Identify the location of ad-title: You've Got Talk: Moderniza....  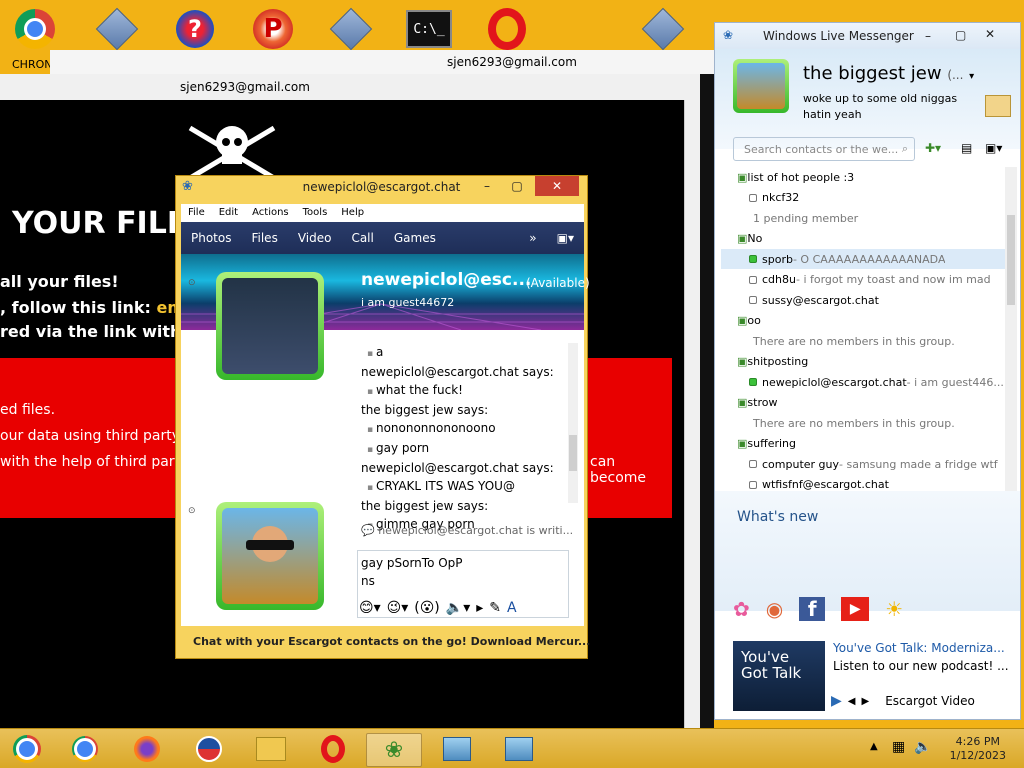
(919, 648).